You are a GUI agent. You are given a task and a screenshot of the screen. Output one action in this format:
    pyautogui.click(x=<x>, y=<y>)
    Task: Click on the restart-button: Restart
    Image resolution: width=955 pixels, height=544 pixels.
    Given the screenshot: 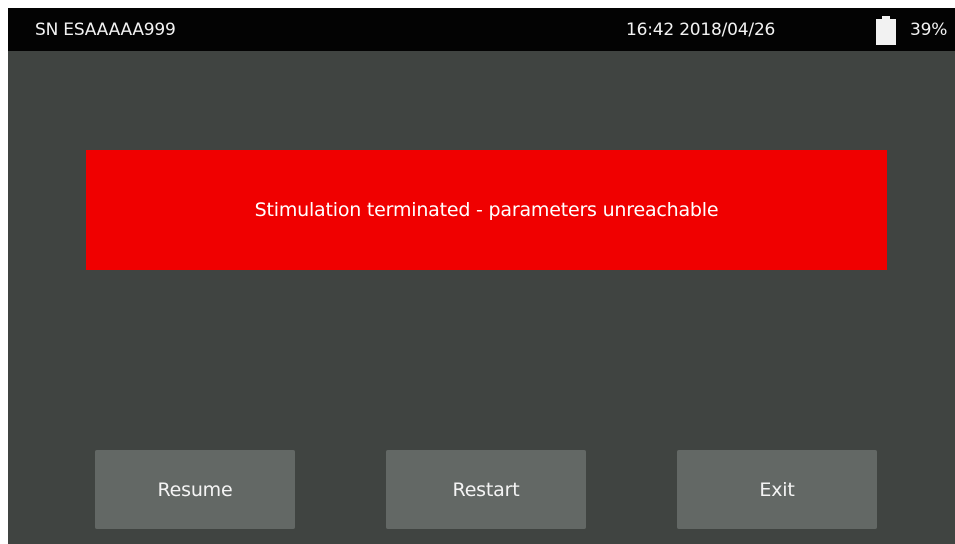 What is the action you would take?
    pyautogui.click(x=486, y=489)
    